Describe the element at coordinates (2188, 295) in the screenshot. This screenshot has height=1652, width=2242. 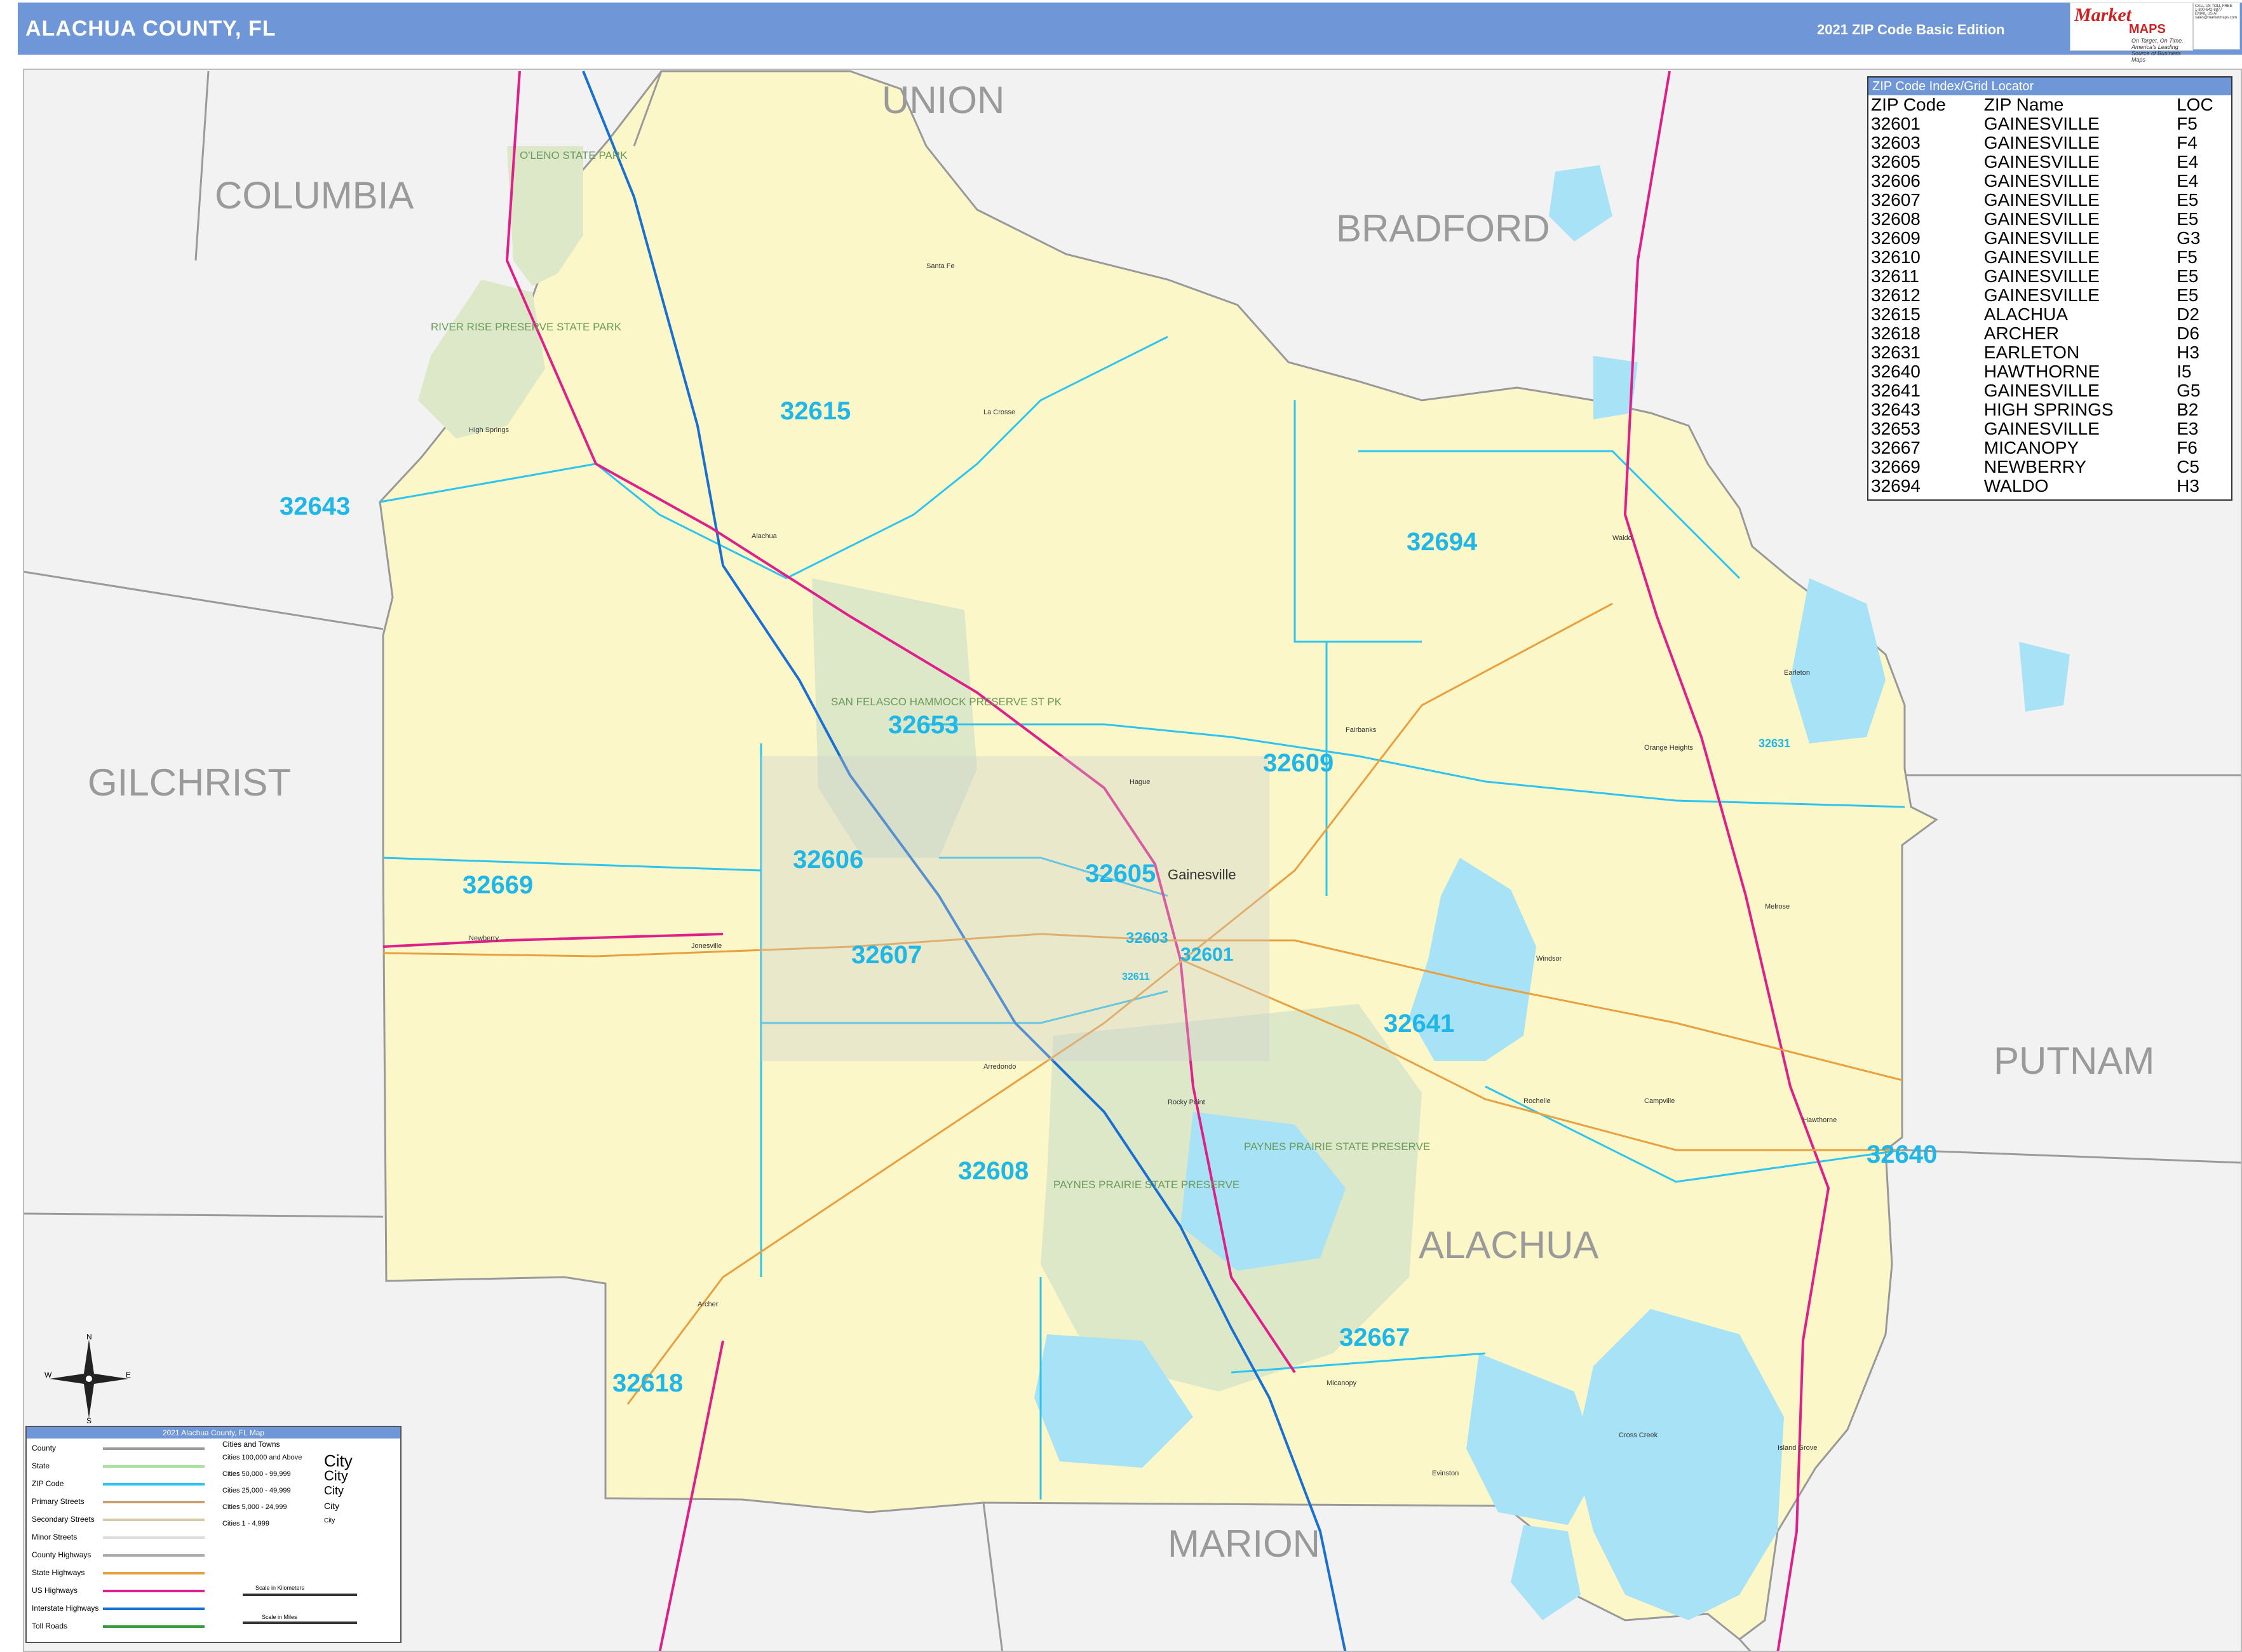
I see `zip-index-loc: E5` at that location.